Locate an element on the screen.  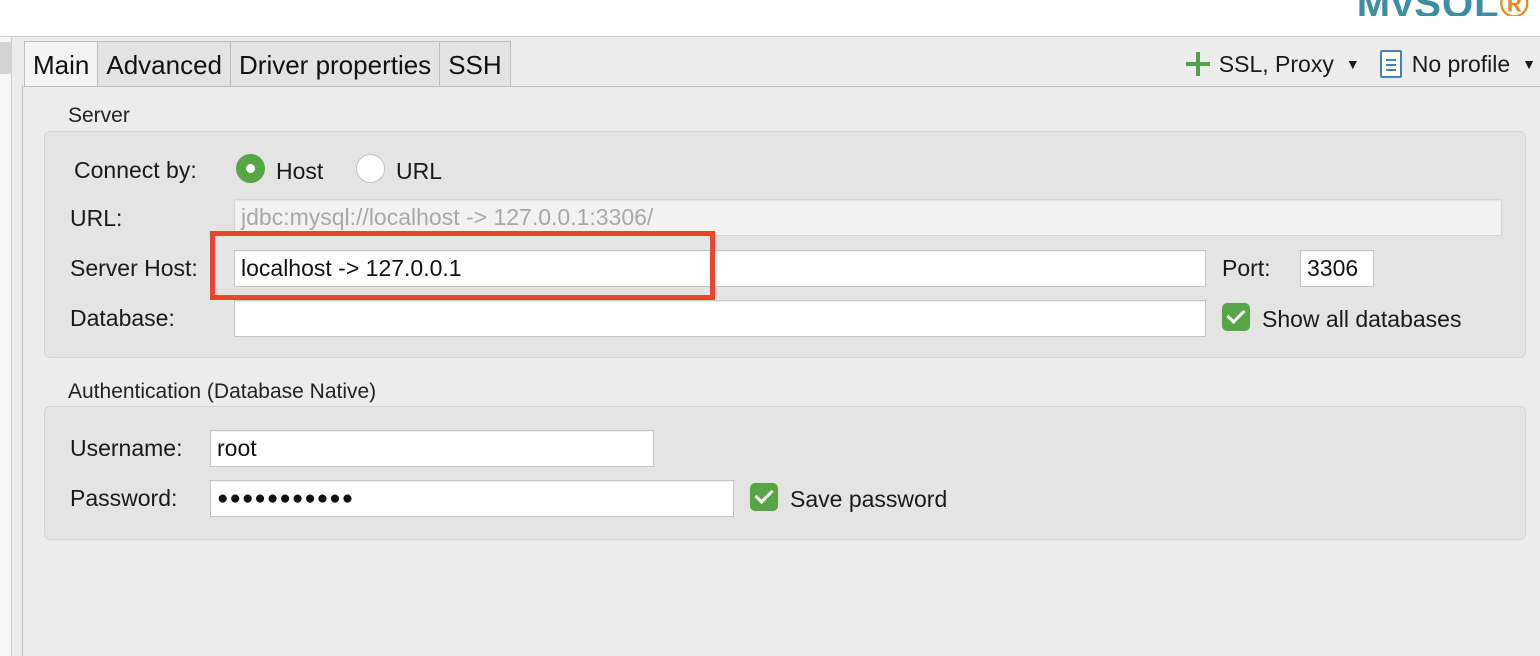
profile-dropdown: No profile ▼ is located at coordinates (1457, 64).